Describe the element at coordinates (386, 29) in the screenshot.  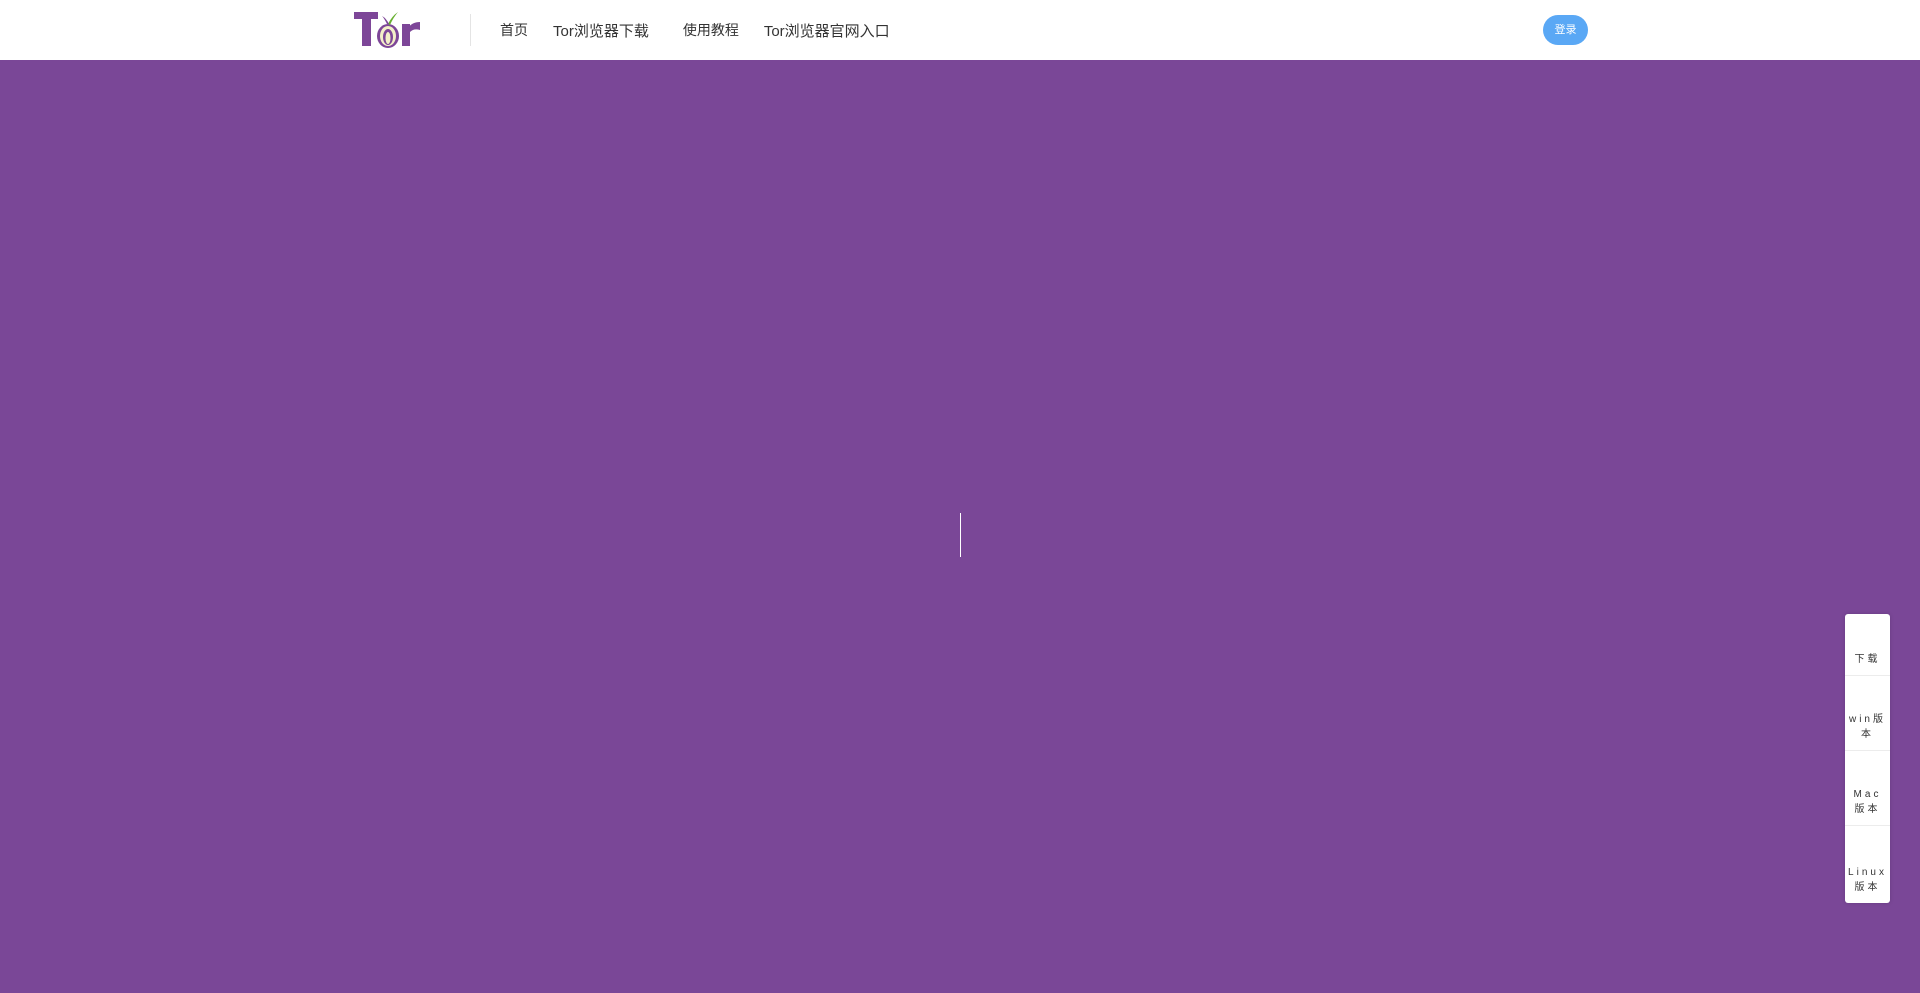
I see `tor-logo` at that location.